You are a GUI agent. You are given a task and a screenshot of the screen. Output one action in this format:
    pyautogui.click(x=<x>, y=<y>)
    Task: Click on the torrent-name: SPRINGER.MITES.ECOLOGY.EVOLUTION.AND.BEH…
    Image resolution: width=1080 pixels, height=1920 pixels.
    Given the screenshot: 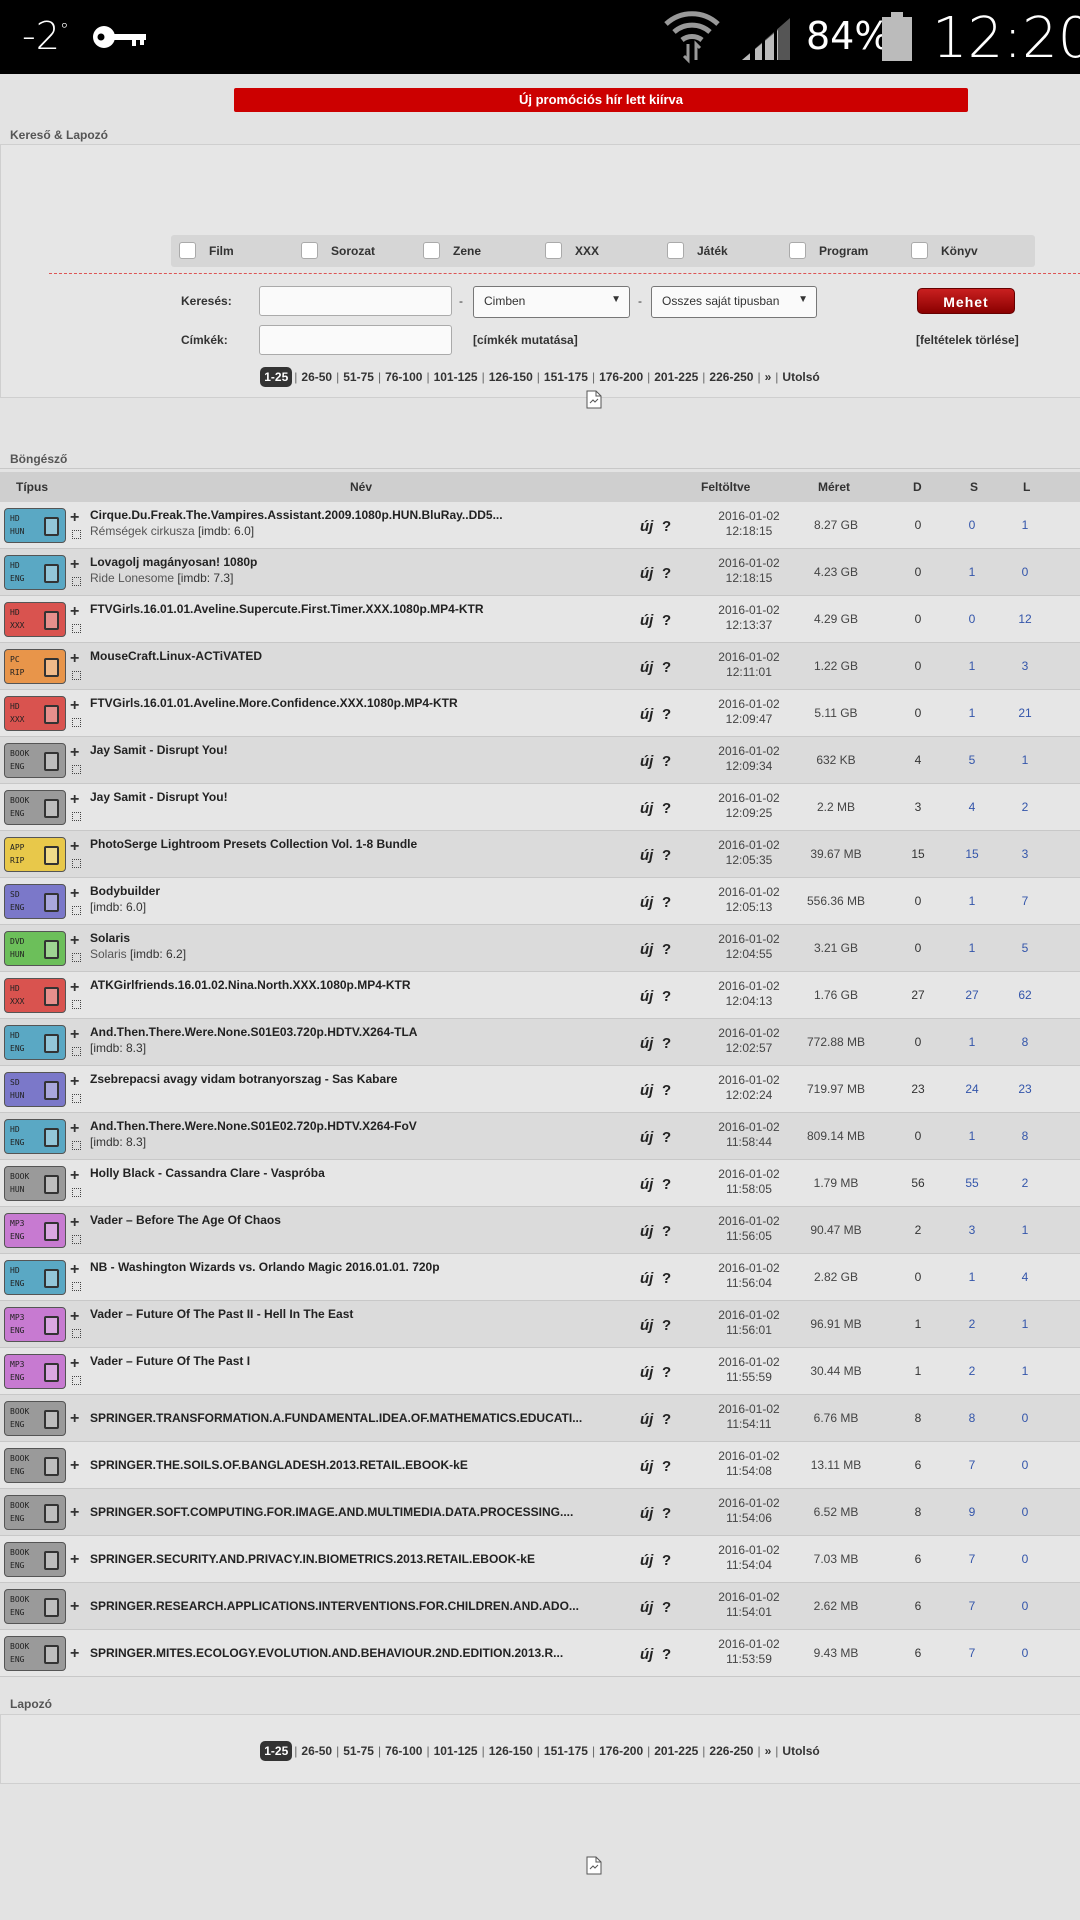 What is the action you would take?
    pyautogui.click(x=326, y=1653)
    